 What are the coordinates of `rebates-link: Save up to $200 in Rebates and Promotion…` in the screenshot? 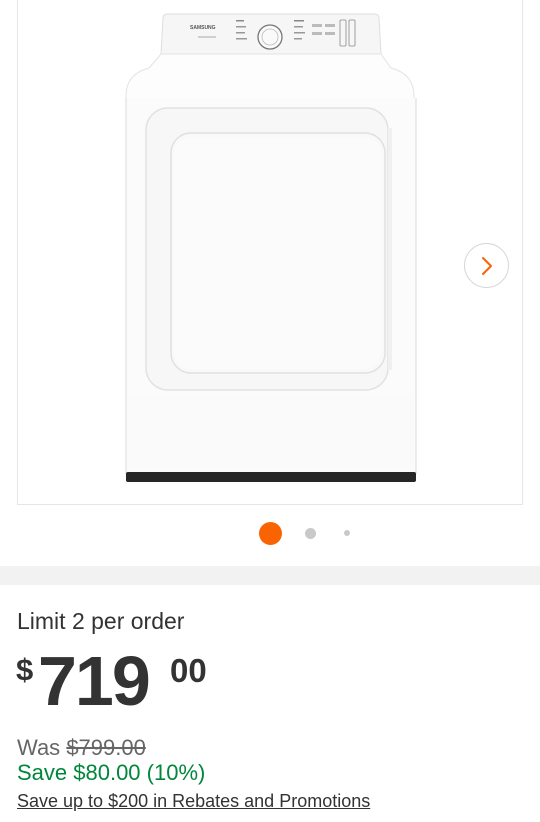 It's located at (193, 801).